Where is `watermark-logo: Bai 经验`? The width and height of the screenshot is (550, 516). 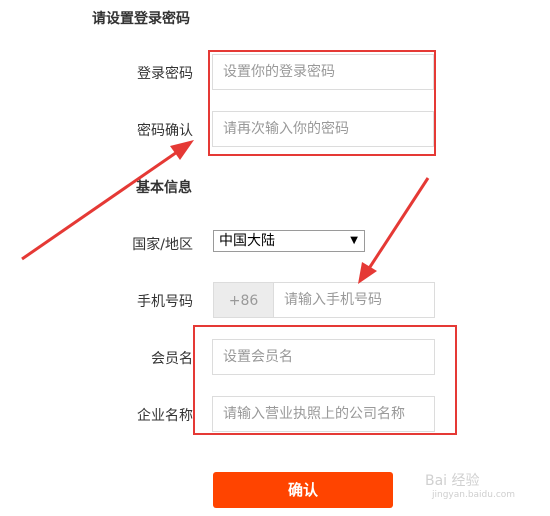
watermark-logo: Bai 经验 is located at coordinates (452, 481).